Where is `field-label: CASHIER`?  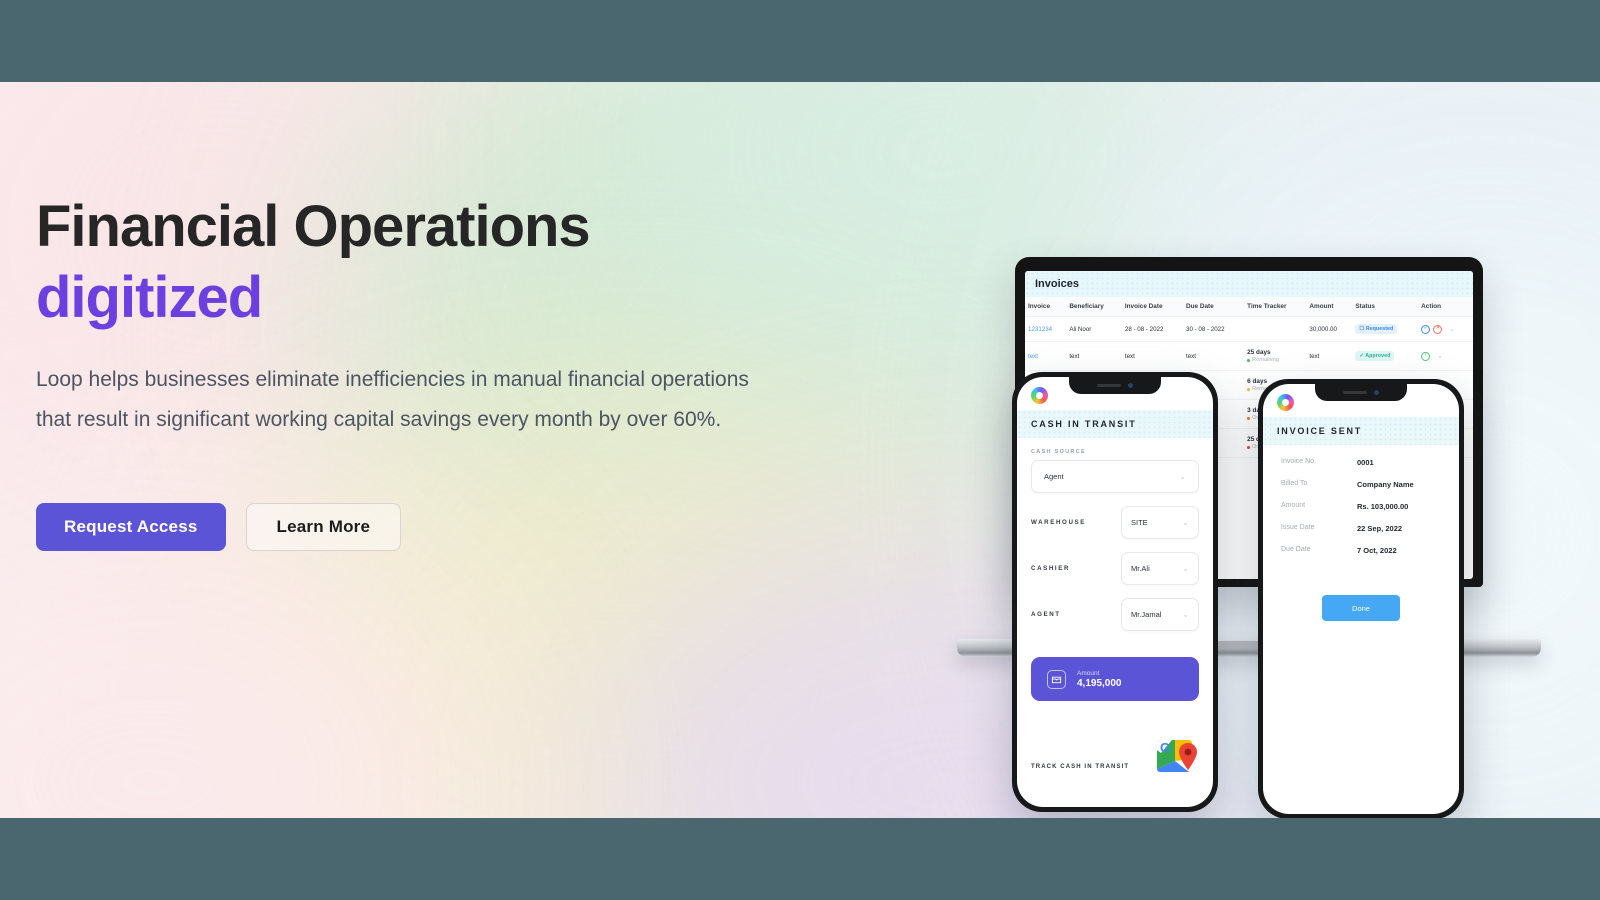
field-label: CASHIER is located at coordinates (1051, 568).